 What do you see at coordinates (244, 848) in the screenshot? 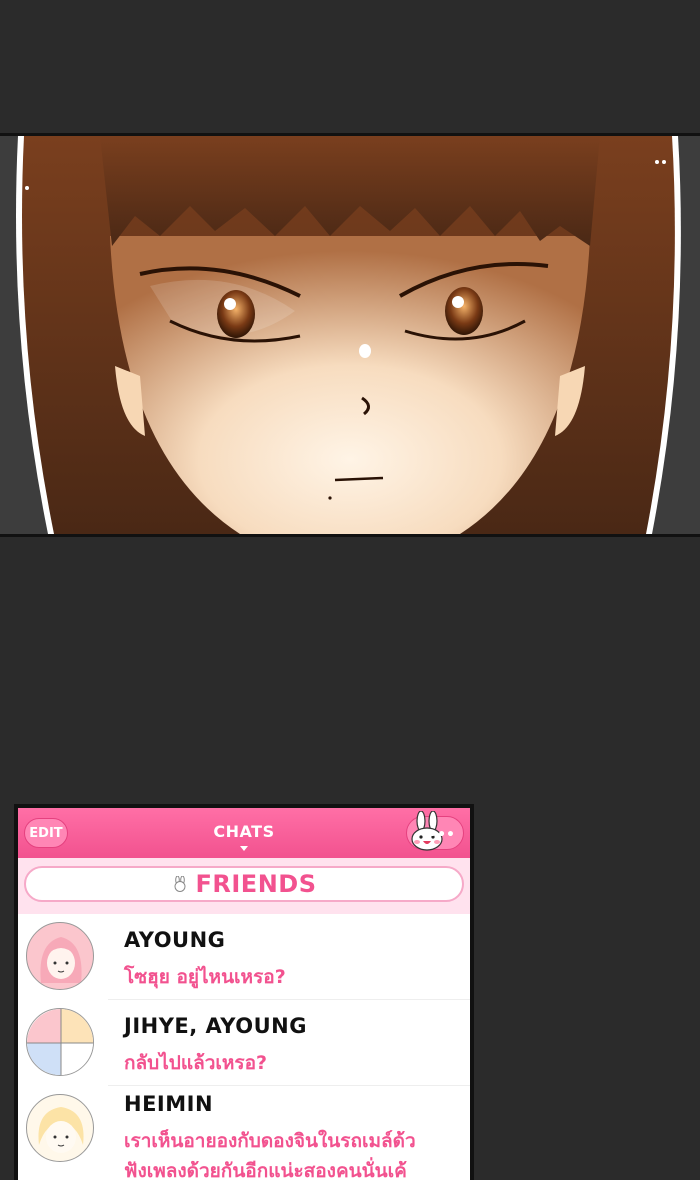
I see `caret-down-icon` at bounding box center [244, 848].